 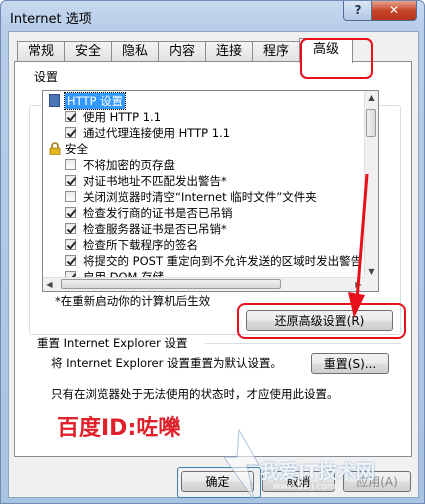 I want to click on tab-strip: 常规 安全 隐私 内容 连接 程序 高级, so click(x=213, y=58).